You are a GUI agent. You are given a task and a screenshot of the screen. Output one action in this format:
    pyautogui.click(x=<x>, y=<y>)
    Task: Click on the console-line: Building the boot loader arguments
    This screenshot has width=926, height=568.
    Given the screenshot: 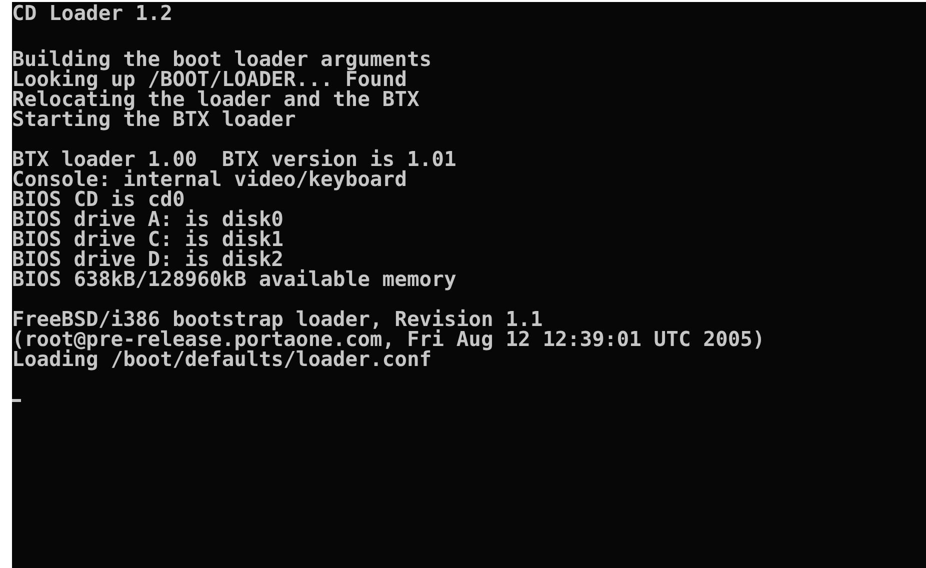 What is the action you would take?
    pyautogui.click(x=222, y=59)
    